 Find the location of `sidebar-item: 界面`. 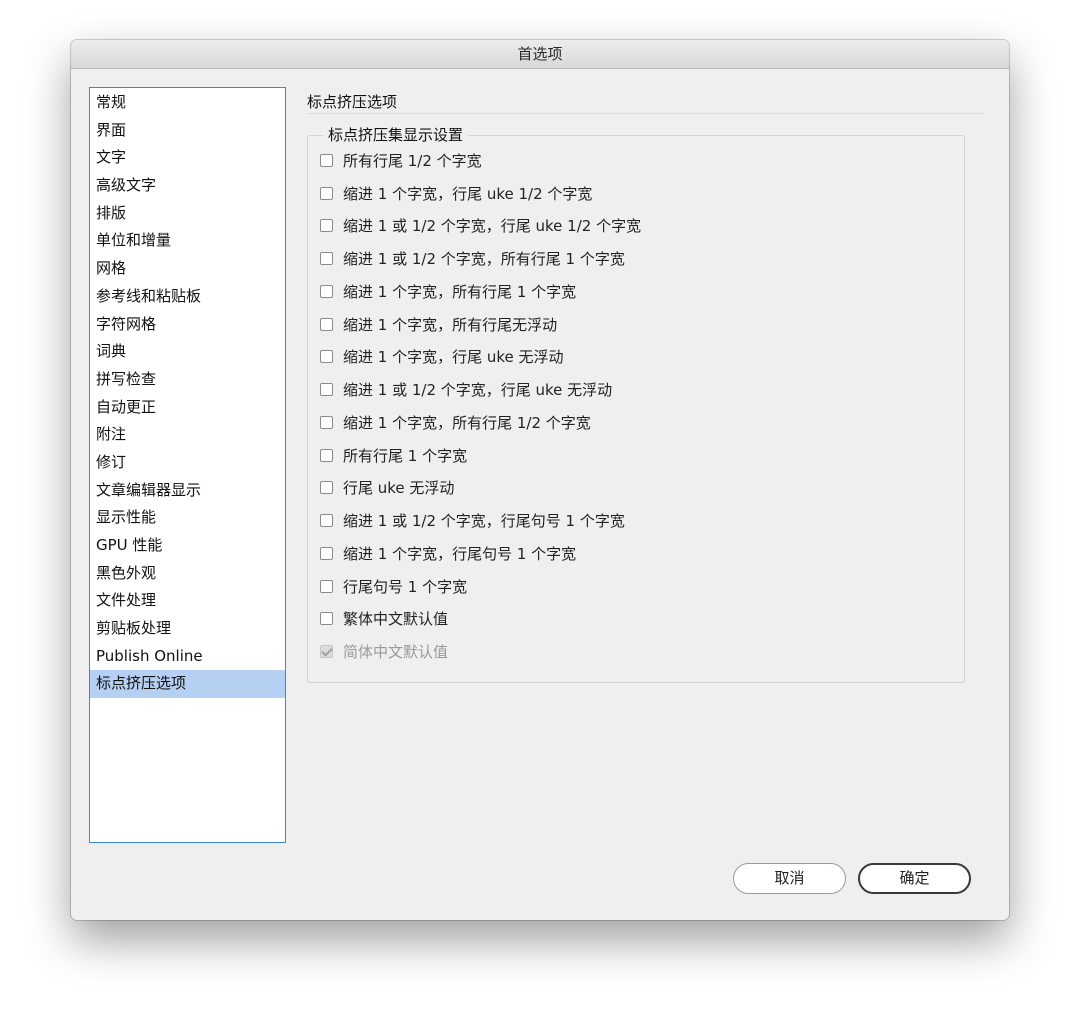

sidebar-item: 界面 is located at coordinates (187, 131).